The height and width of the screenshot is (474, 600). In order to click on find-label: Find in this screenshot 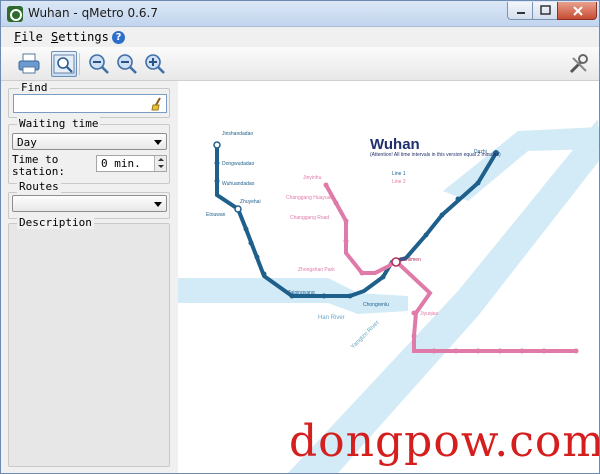, I will do `click(34, 87)`.